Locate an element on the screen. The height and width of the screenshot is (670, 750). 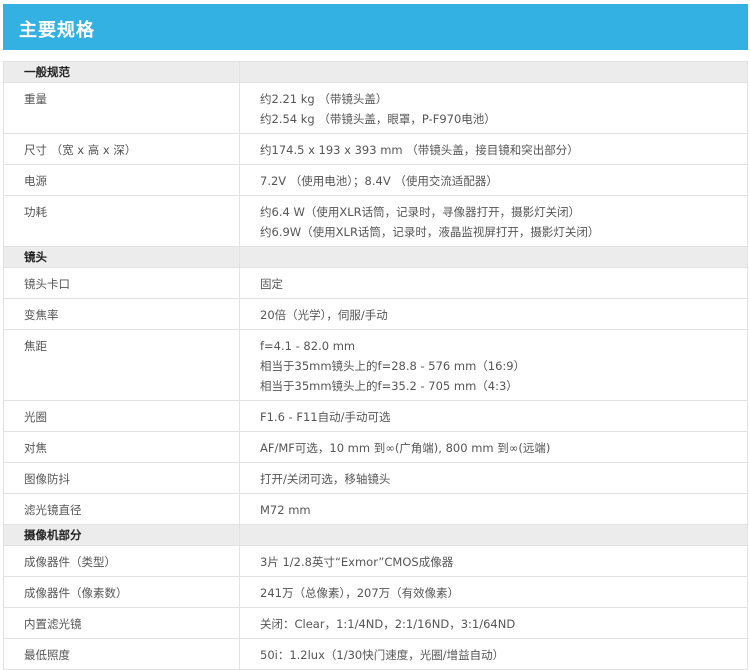
spec-row-focus: 对焦 AF/MF可选，10 mm 到∞(广角端), 800 mm 到∞(远端) is located at coordinates (375, 447).